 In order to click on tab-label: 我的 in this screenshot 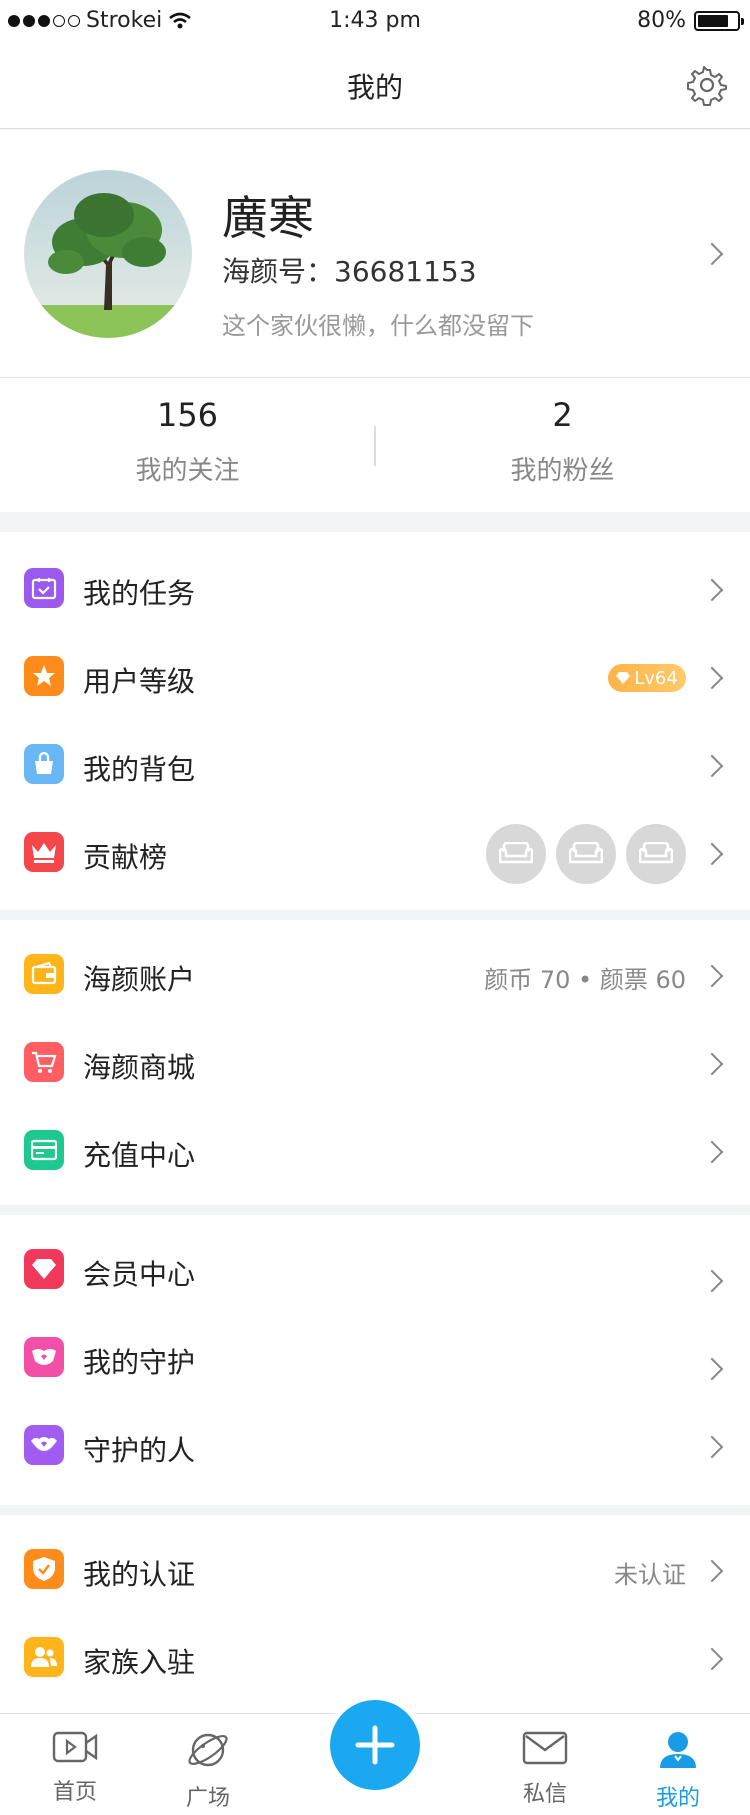, I will do `click(677, 1798)`.